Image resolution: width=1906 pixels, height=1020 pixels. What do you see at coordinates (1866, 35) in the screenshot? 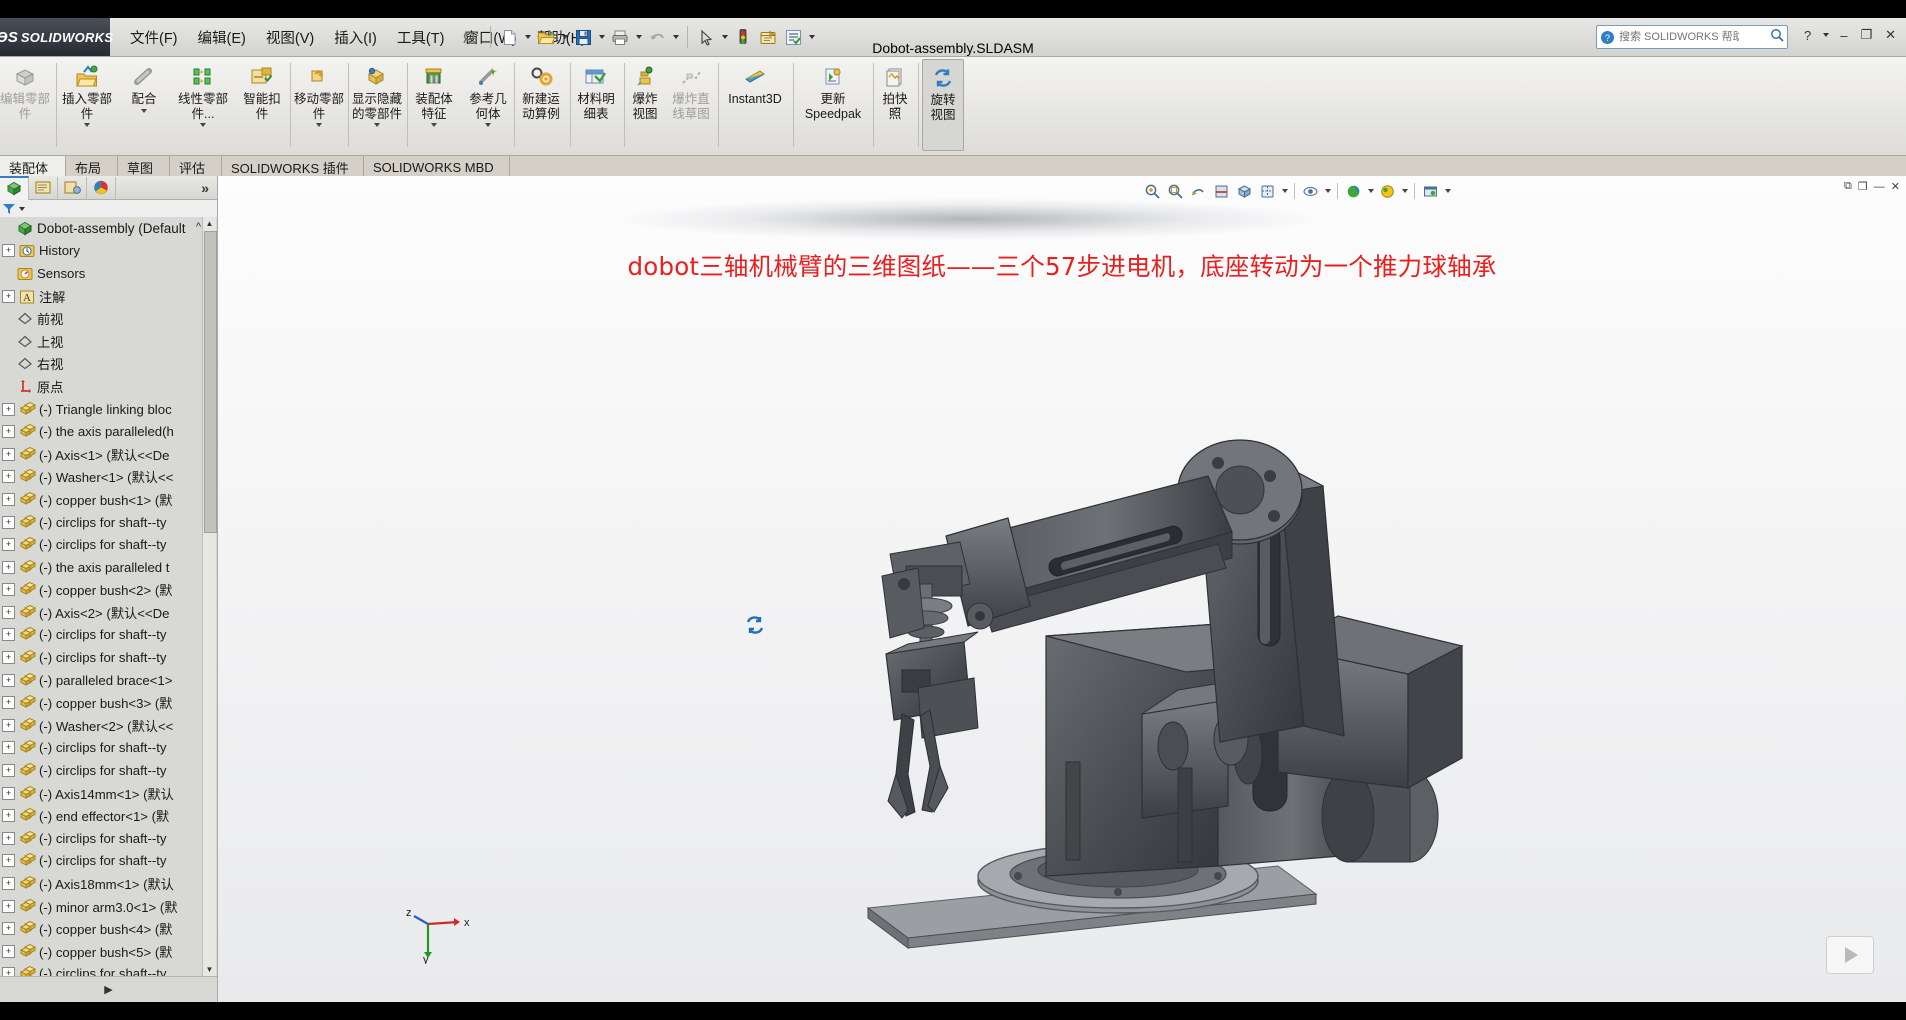
I see `restore-button: ❐` at bounding box center [1866, 35].